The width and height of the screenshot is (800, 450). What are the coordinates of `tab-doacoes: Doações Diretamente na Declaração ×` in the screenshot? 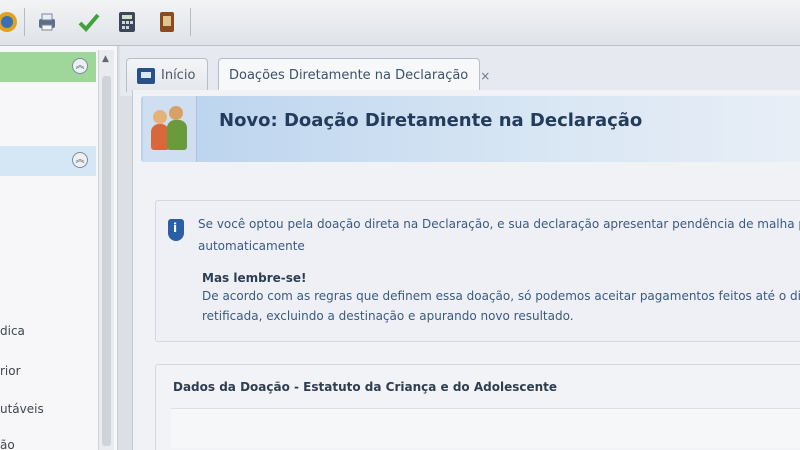 It's located at (354, 75).